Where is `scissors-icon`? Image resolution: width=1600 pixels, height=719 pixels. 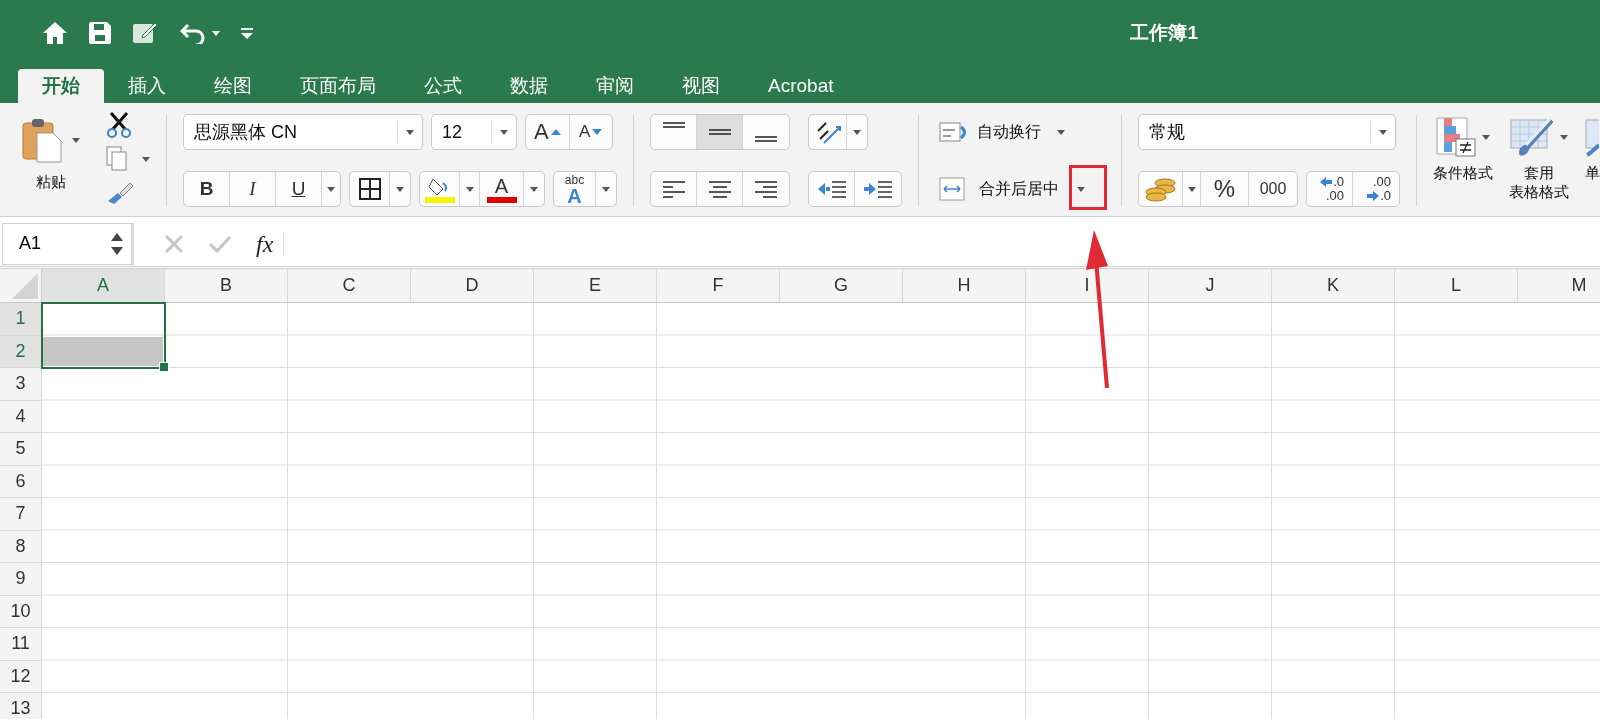
scissors-icon is located at coordinates (119, 125).